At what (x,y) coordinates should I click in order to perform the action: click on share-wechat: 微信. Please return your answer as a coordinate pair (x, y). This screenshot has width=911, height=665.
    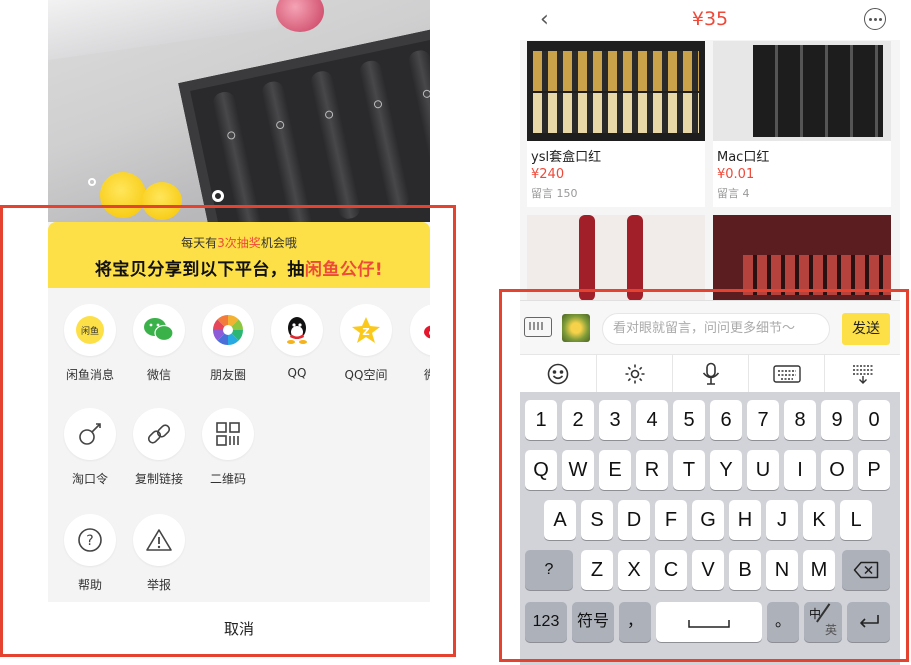
    Looking at the image, I should click on (159, 343).